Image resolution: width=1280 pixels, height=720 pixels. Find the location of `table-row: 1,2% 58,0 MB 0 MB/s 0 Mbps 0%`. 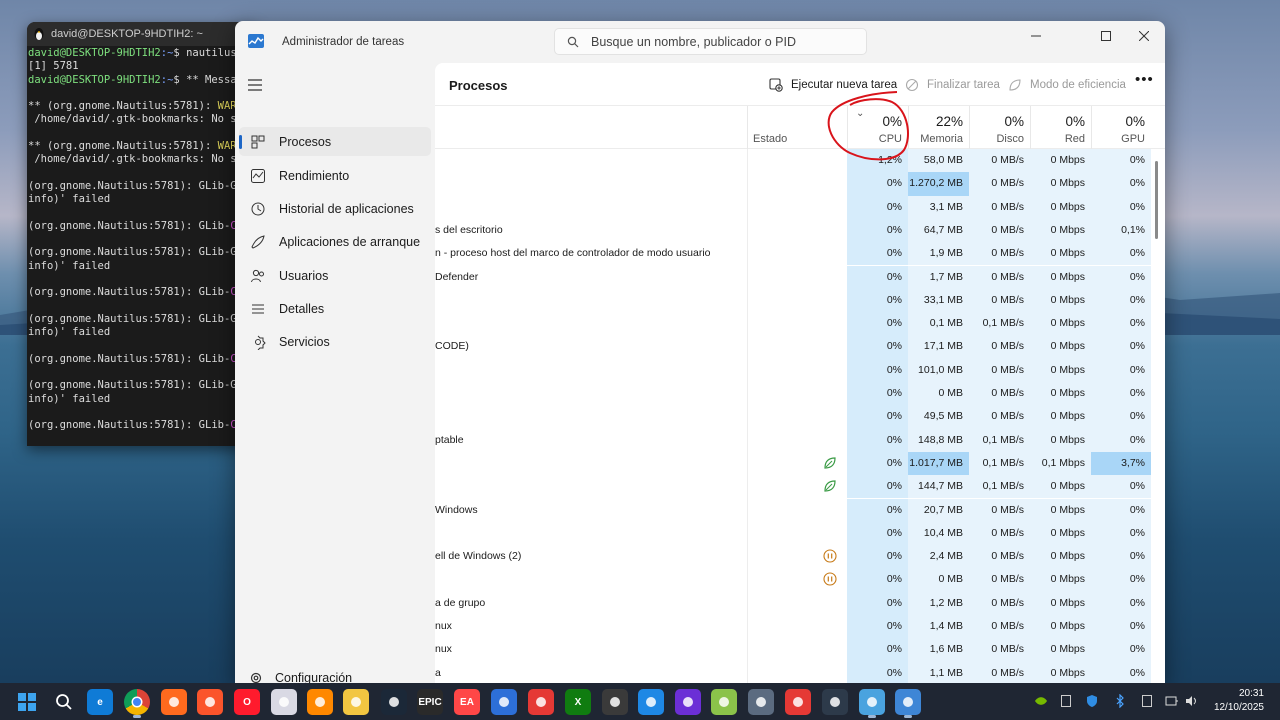

table-row: 1,2% 58,0 MB 0 MB/s 0 Mbps 0% is located at coordinates (793, 161).